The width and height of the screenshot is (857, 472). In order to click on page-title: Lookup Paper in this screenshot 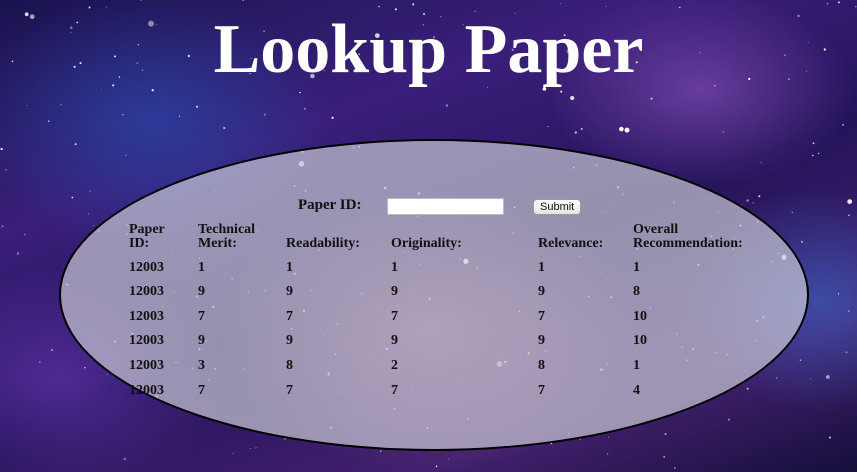, I will do `click(428, 49)`.